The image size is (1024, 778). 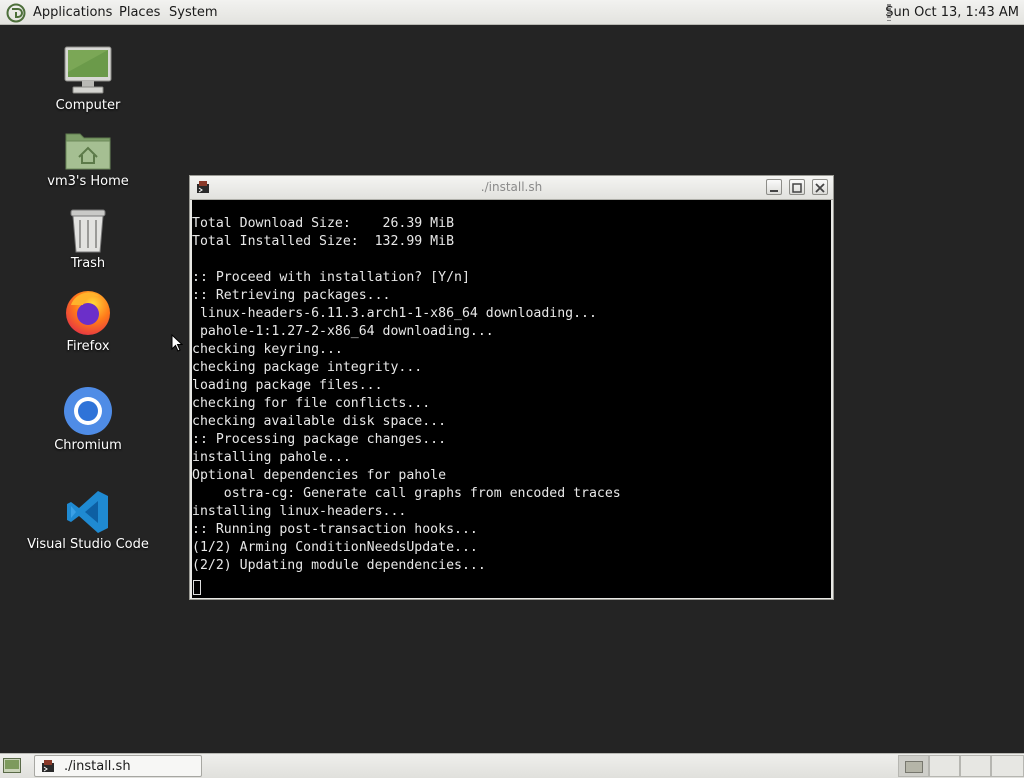 I want to click on system-menu: System, so click(x=193, y=12).